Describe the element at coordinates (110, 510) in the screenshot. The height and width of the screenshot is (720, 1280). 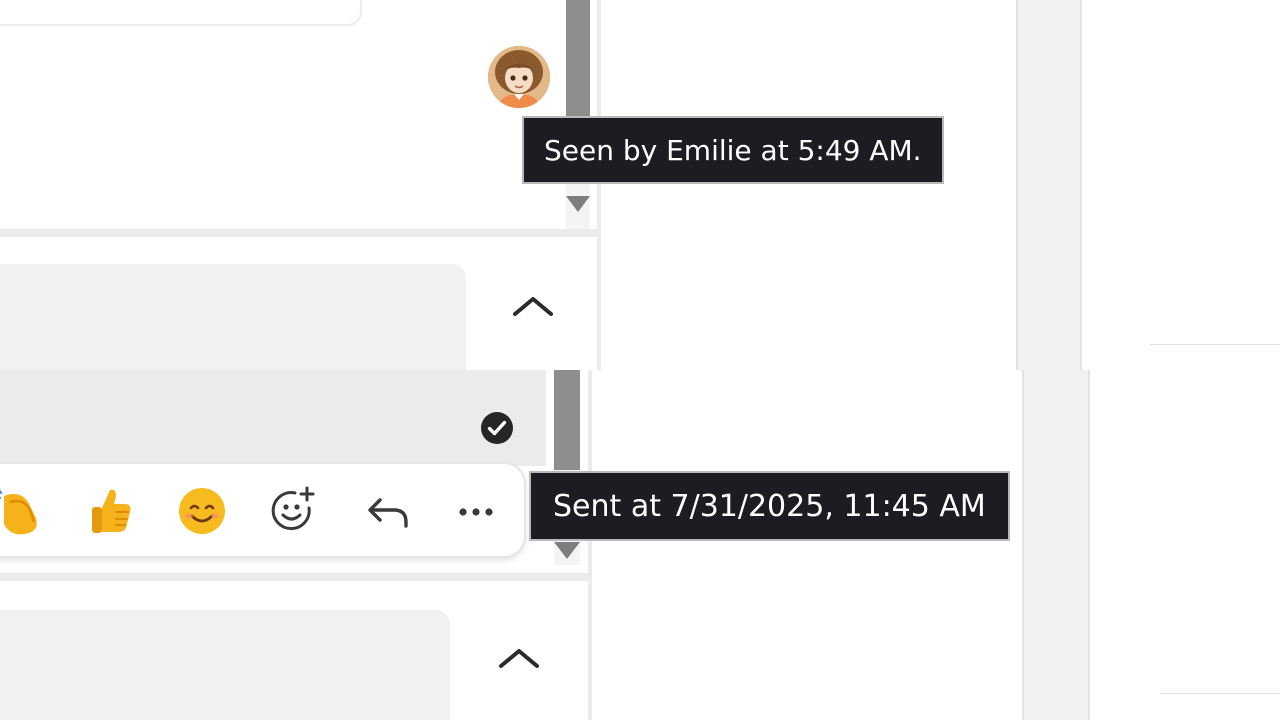
I see `thumbs-up-emoji` at that location.